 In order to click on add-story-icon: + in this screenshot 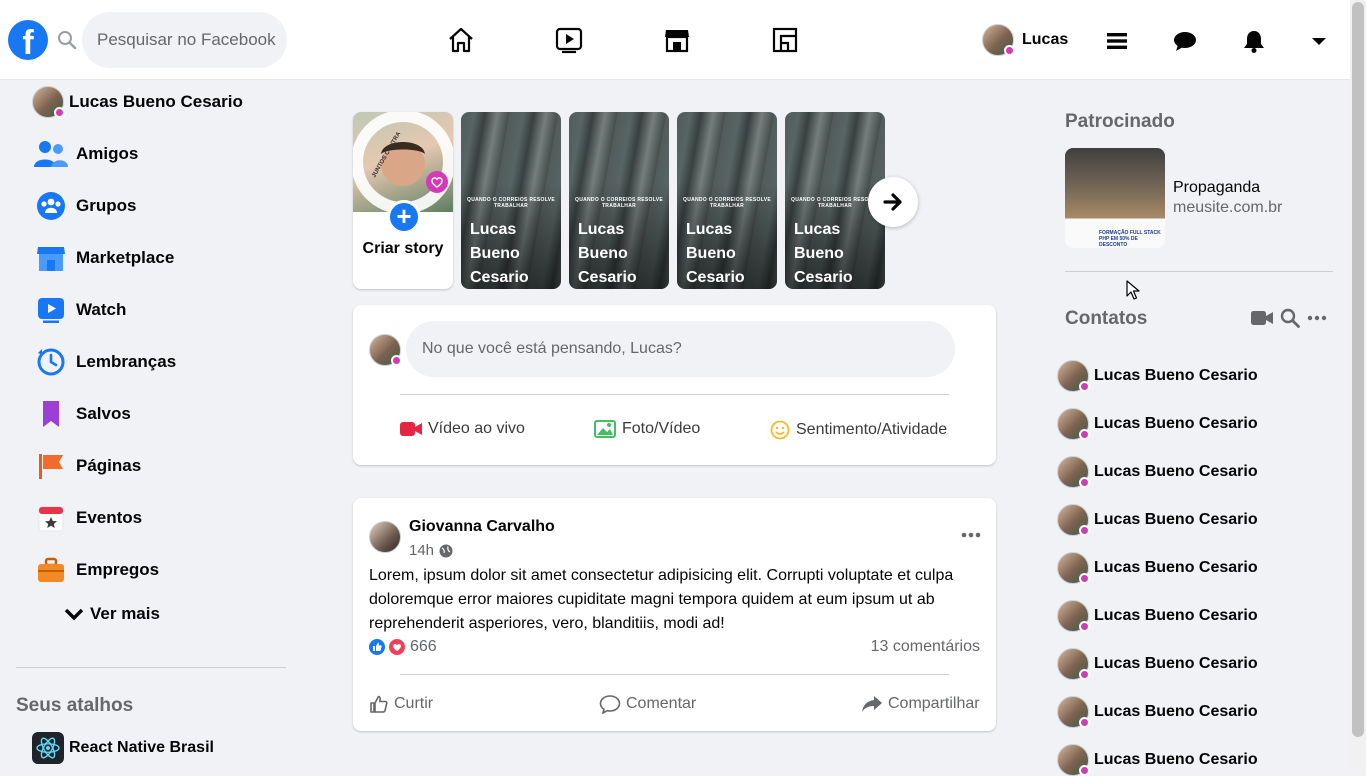, I will do `click(404, 217)`.